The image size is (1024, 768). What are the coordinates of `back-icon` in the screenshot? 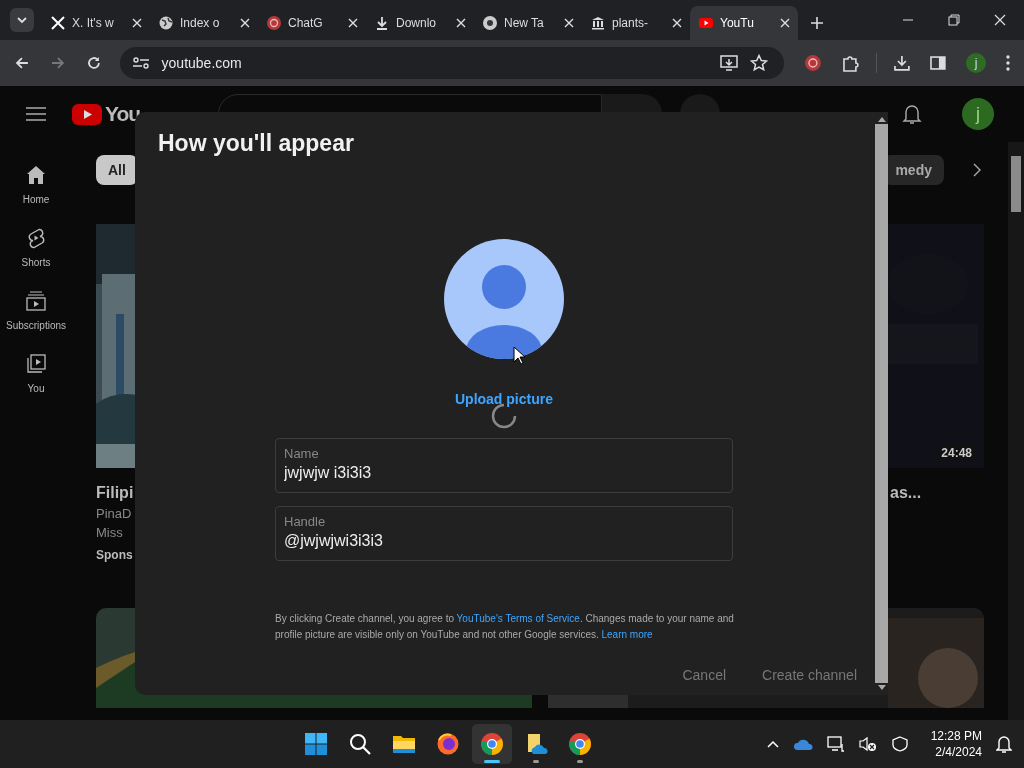 It's located at (22, 63).